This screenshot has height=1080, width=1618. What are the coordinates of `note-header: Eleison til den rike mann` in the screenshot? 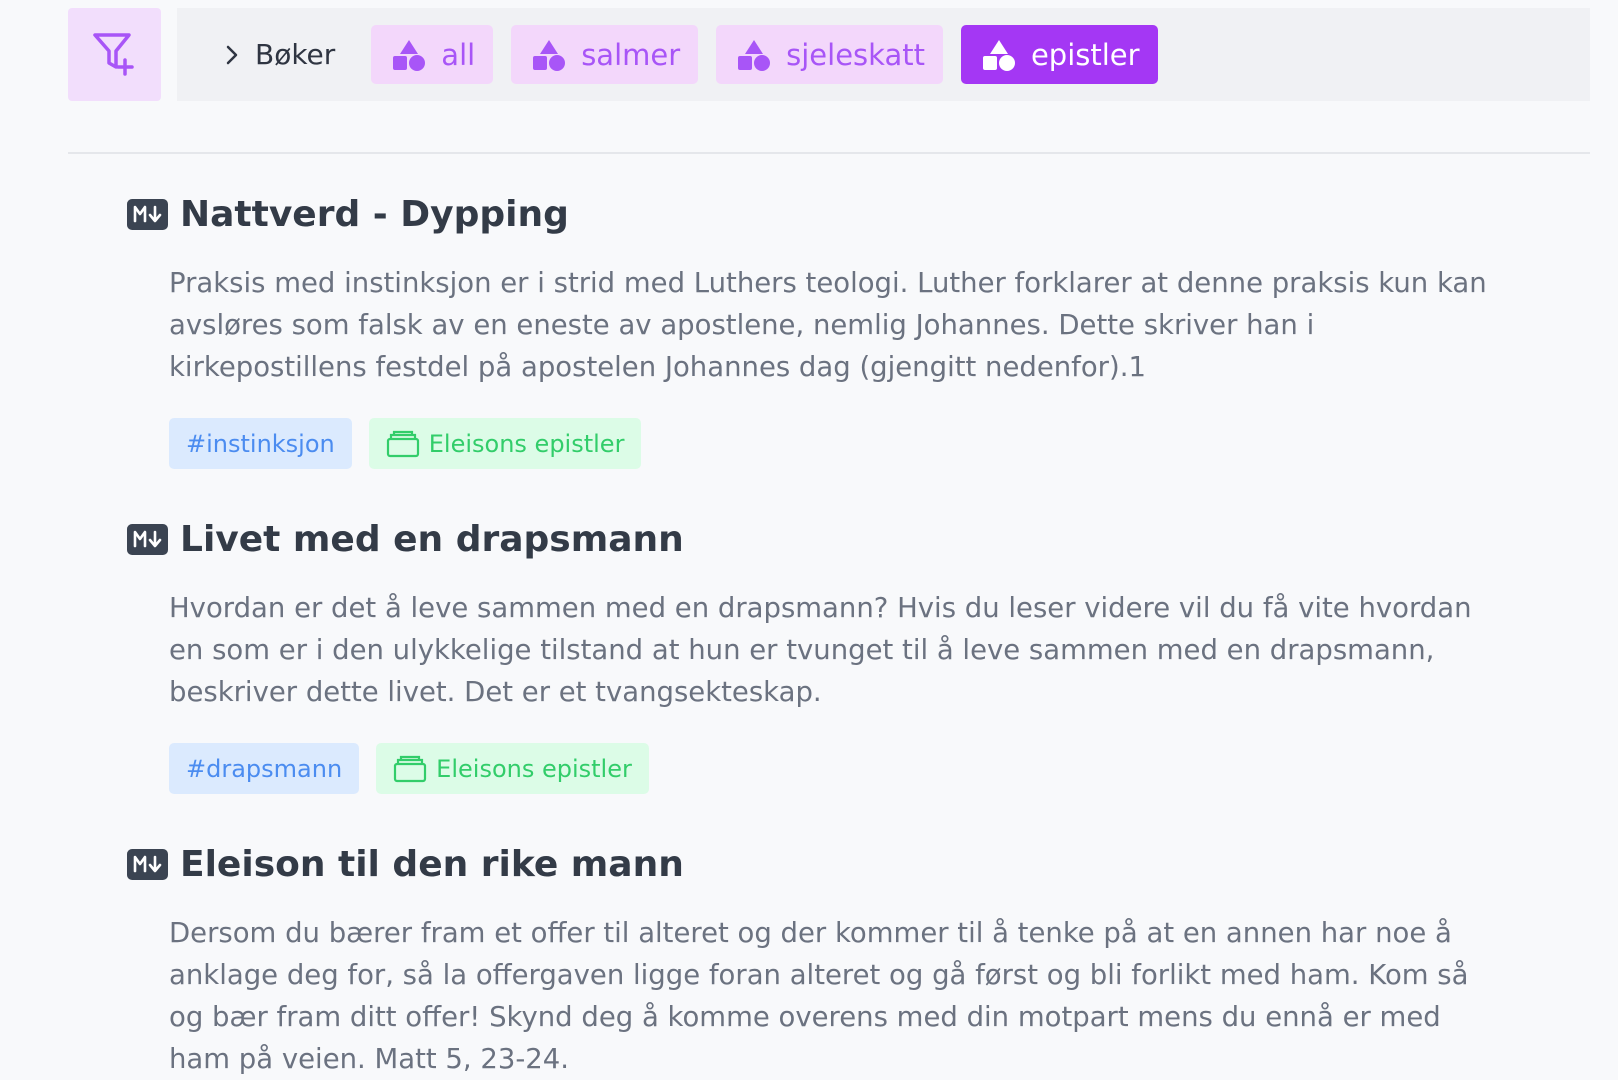 It's located at (827, 864).